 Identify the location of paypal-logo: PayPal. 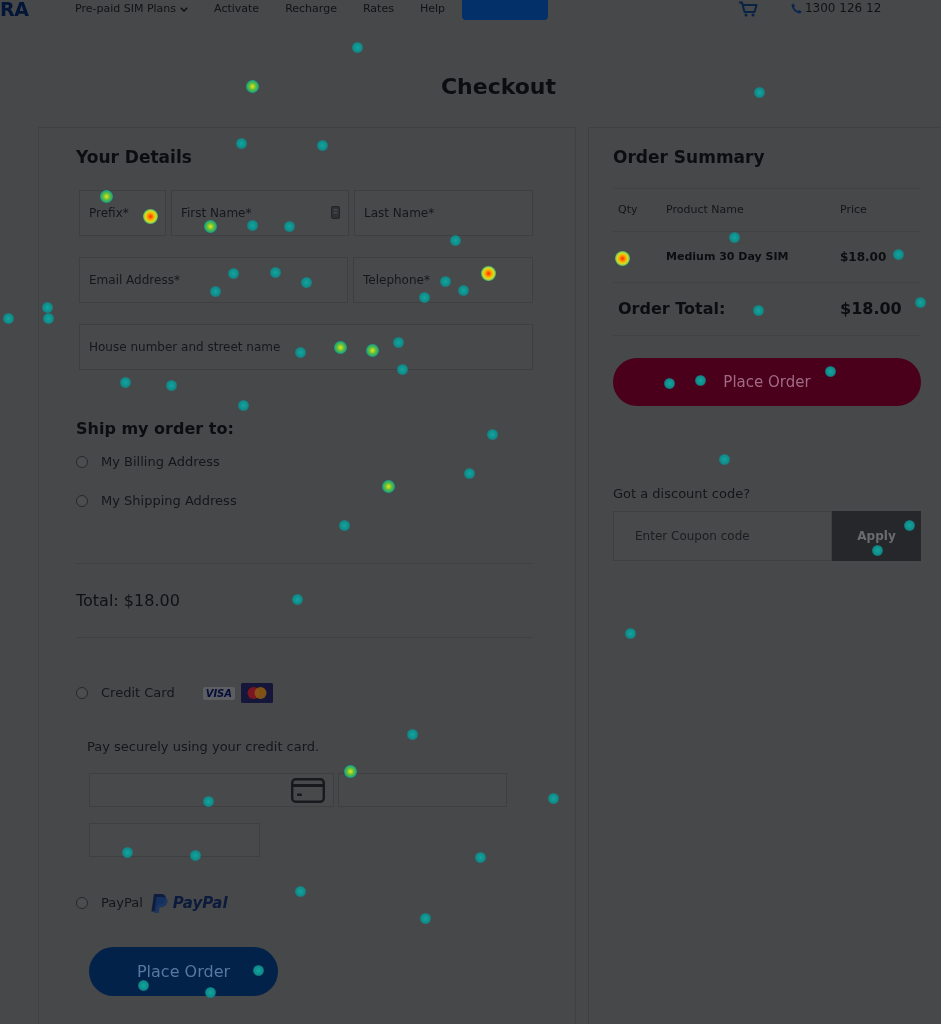
(200, 903).